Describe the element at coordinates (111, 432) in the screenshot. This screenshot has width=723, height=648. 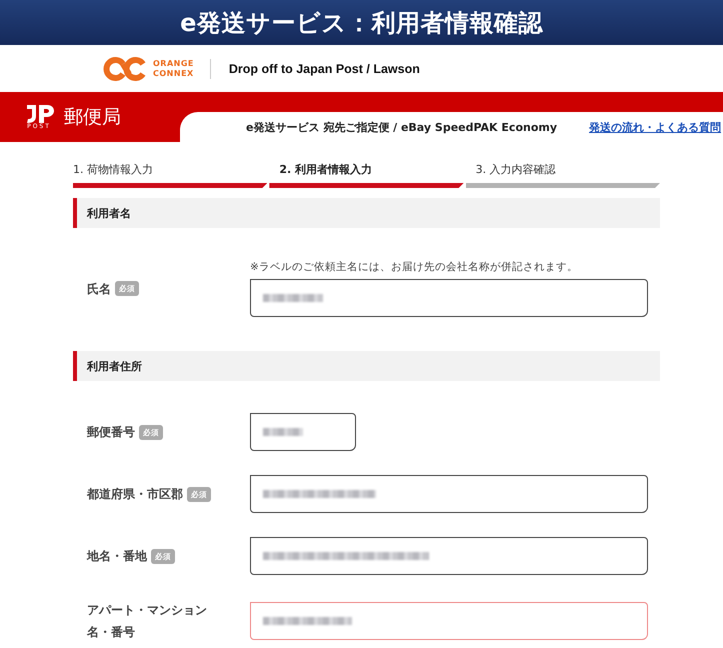
I see `field-label: 郵便番号` at that location.